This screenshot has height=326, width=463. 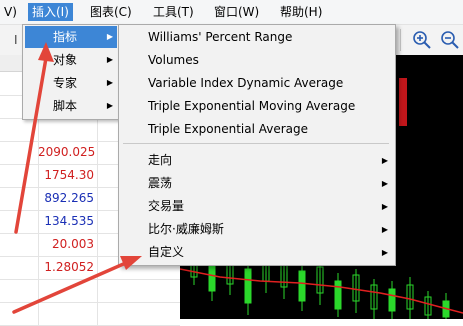 I want to click on menu-item-indicators: 指标 ▶, so click(x=71, y=37).